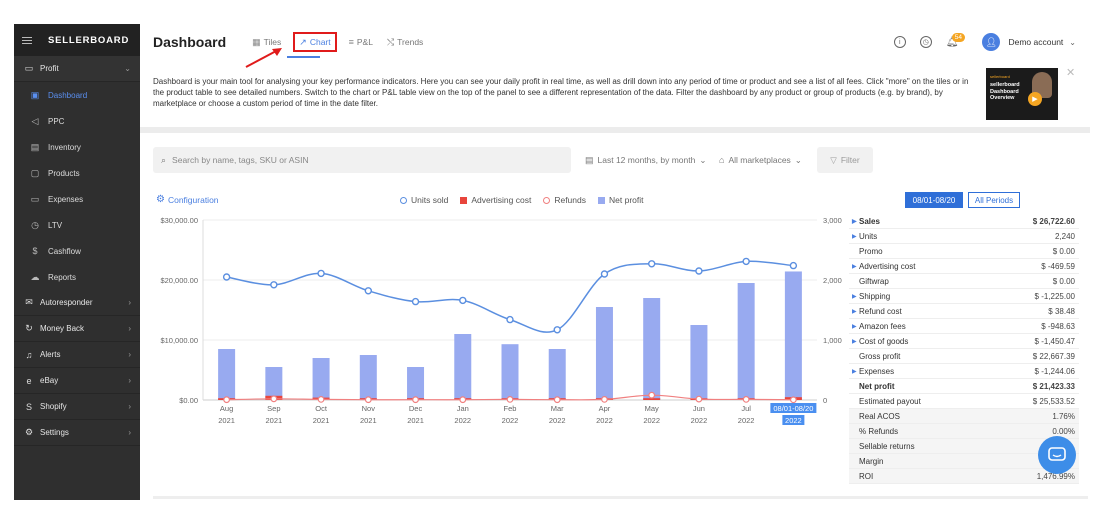 This screenshot has width=1119, height=530. What do you see at coordinates (621, 200) in the screenshot?
I see `legend-item: Net profit` at bounding box center [621, 200].